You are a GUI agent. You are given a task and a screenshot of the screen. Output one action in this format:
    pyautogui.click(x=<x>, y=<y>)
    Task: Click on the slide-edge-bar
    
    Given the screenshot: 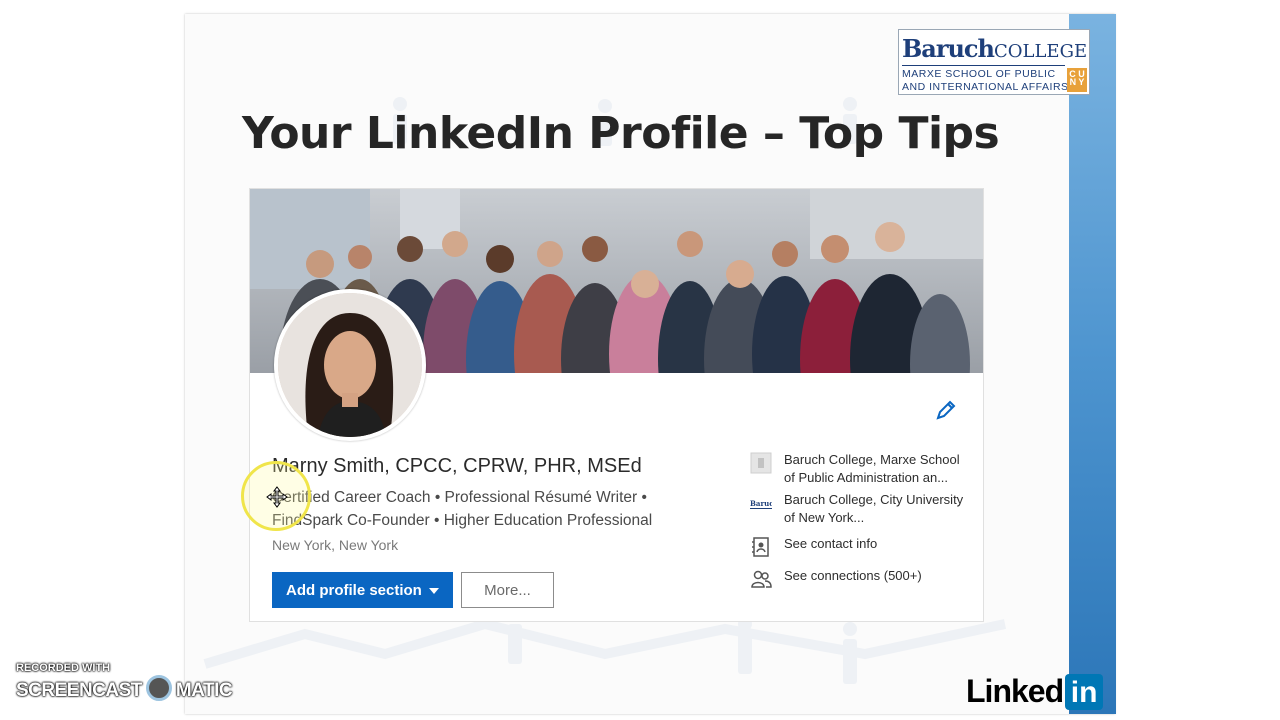 What is the action you would take?
    pyautogui.click(x=1092, y=364)
    